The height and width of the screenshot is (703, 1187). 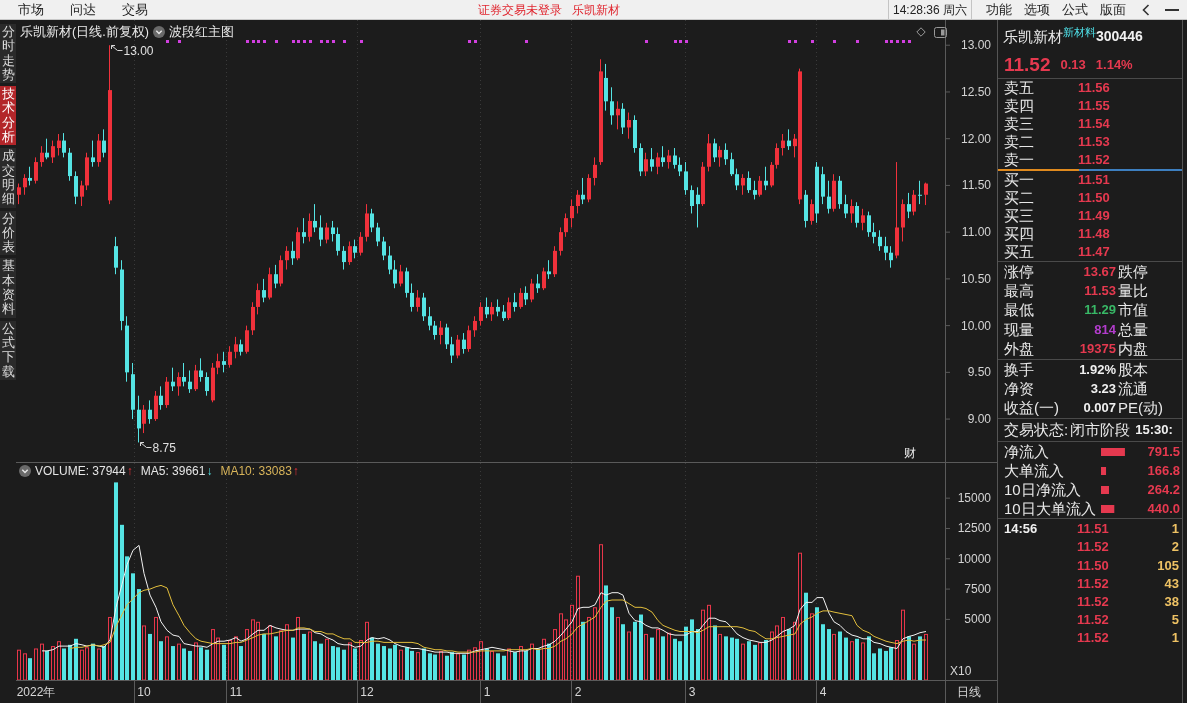 I want to click on pointer-arrow-icon, so click(x=117, y=48).